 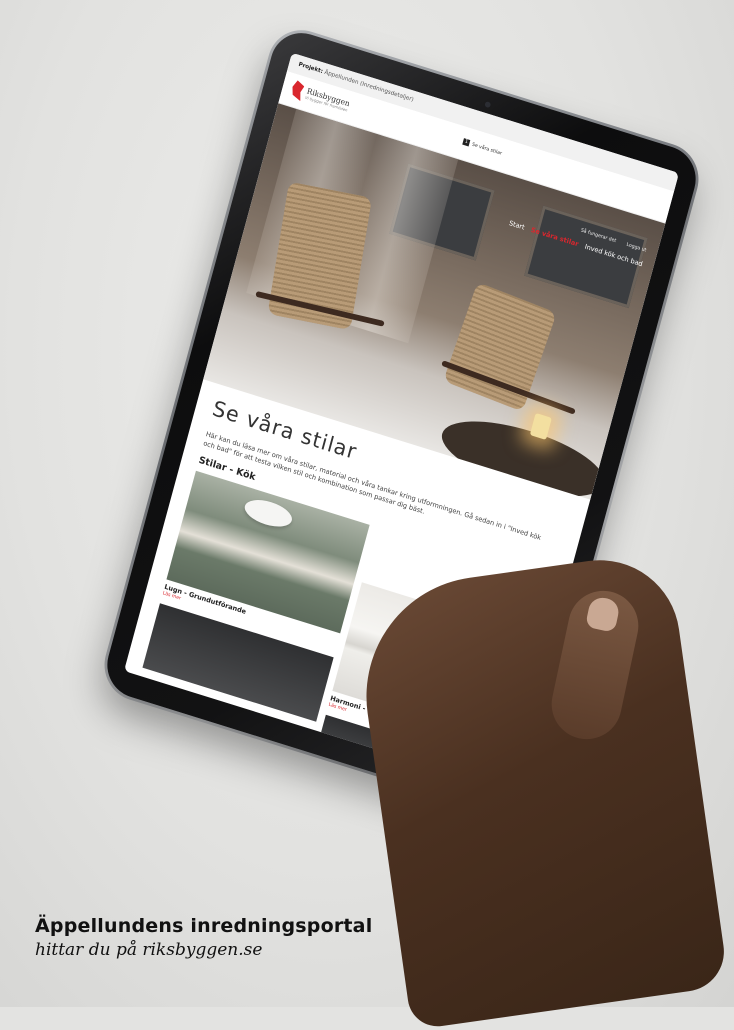 I want to click on chair, so click(x=500, y=347).